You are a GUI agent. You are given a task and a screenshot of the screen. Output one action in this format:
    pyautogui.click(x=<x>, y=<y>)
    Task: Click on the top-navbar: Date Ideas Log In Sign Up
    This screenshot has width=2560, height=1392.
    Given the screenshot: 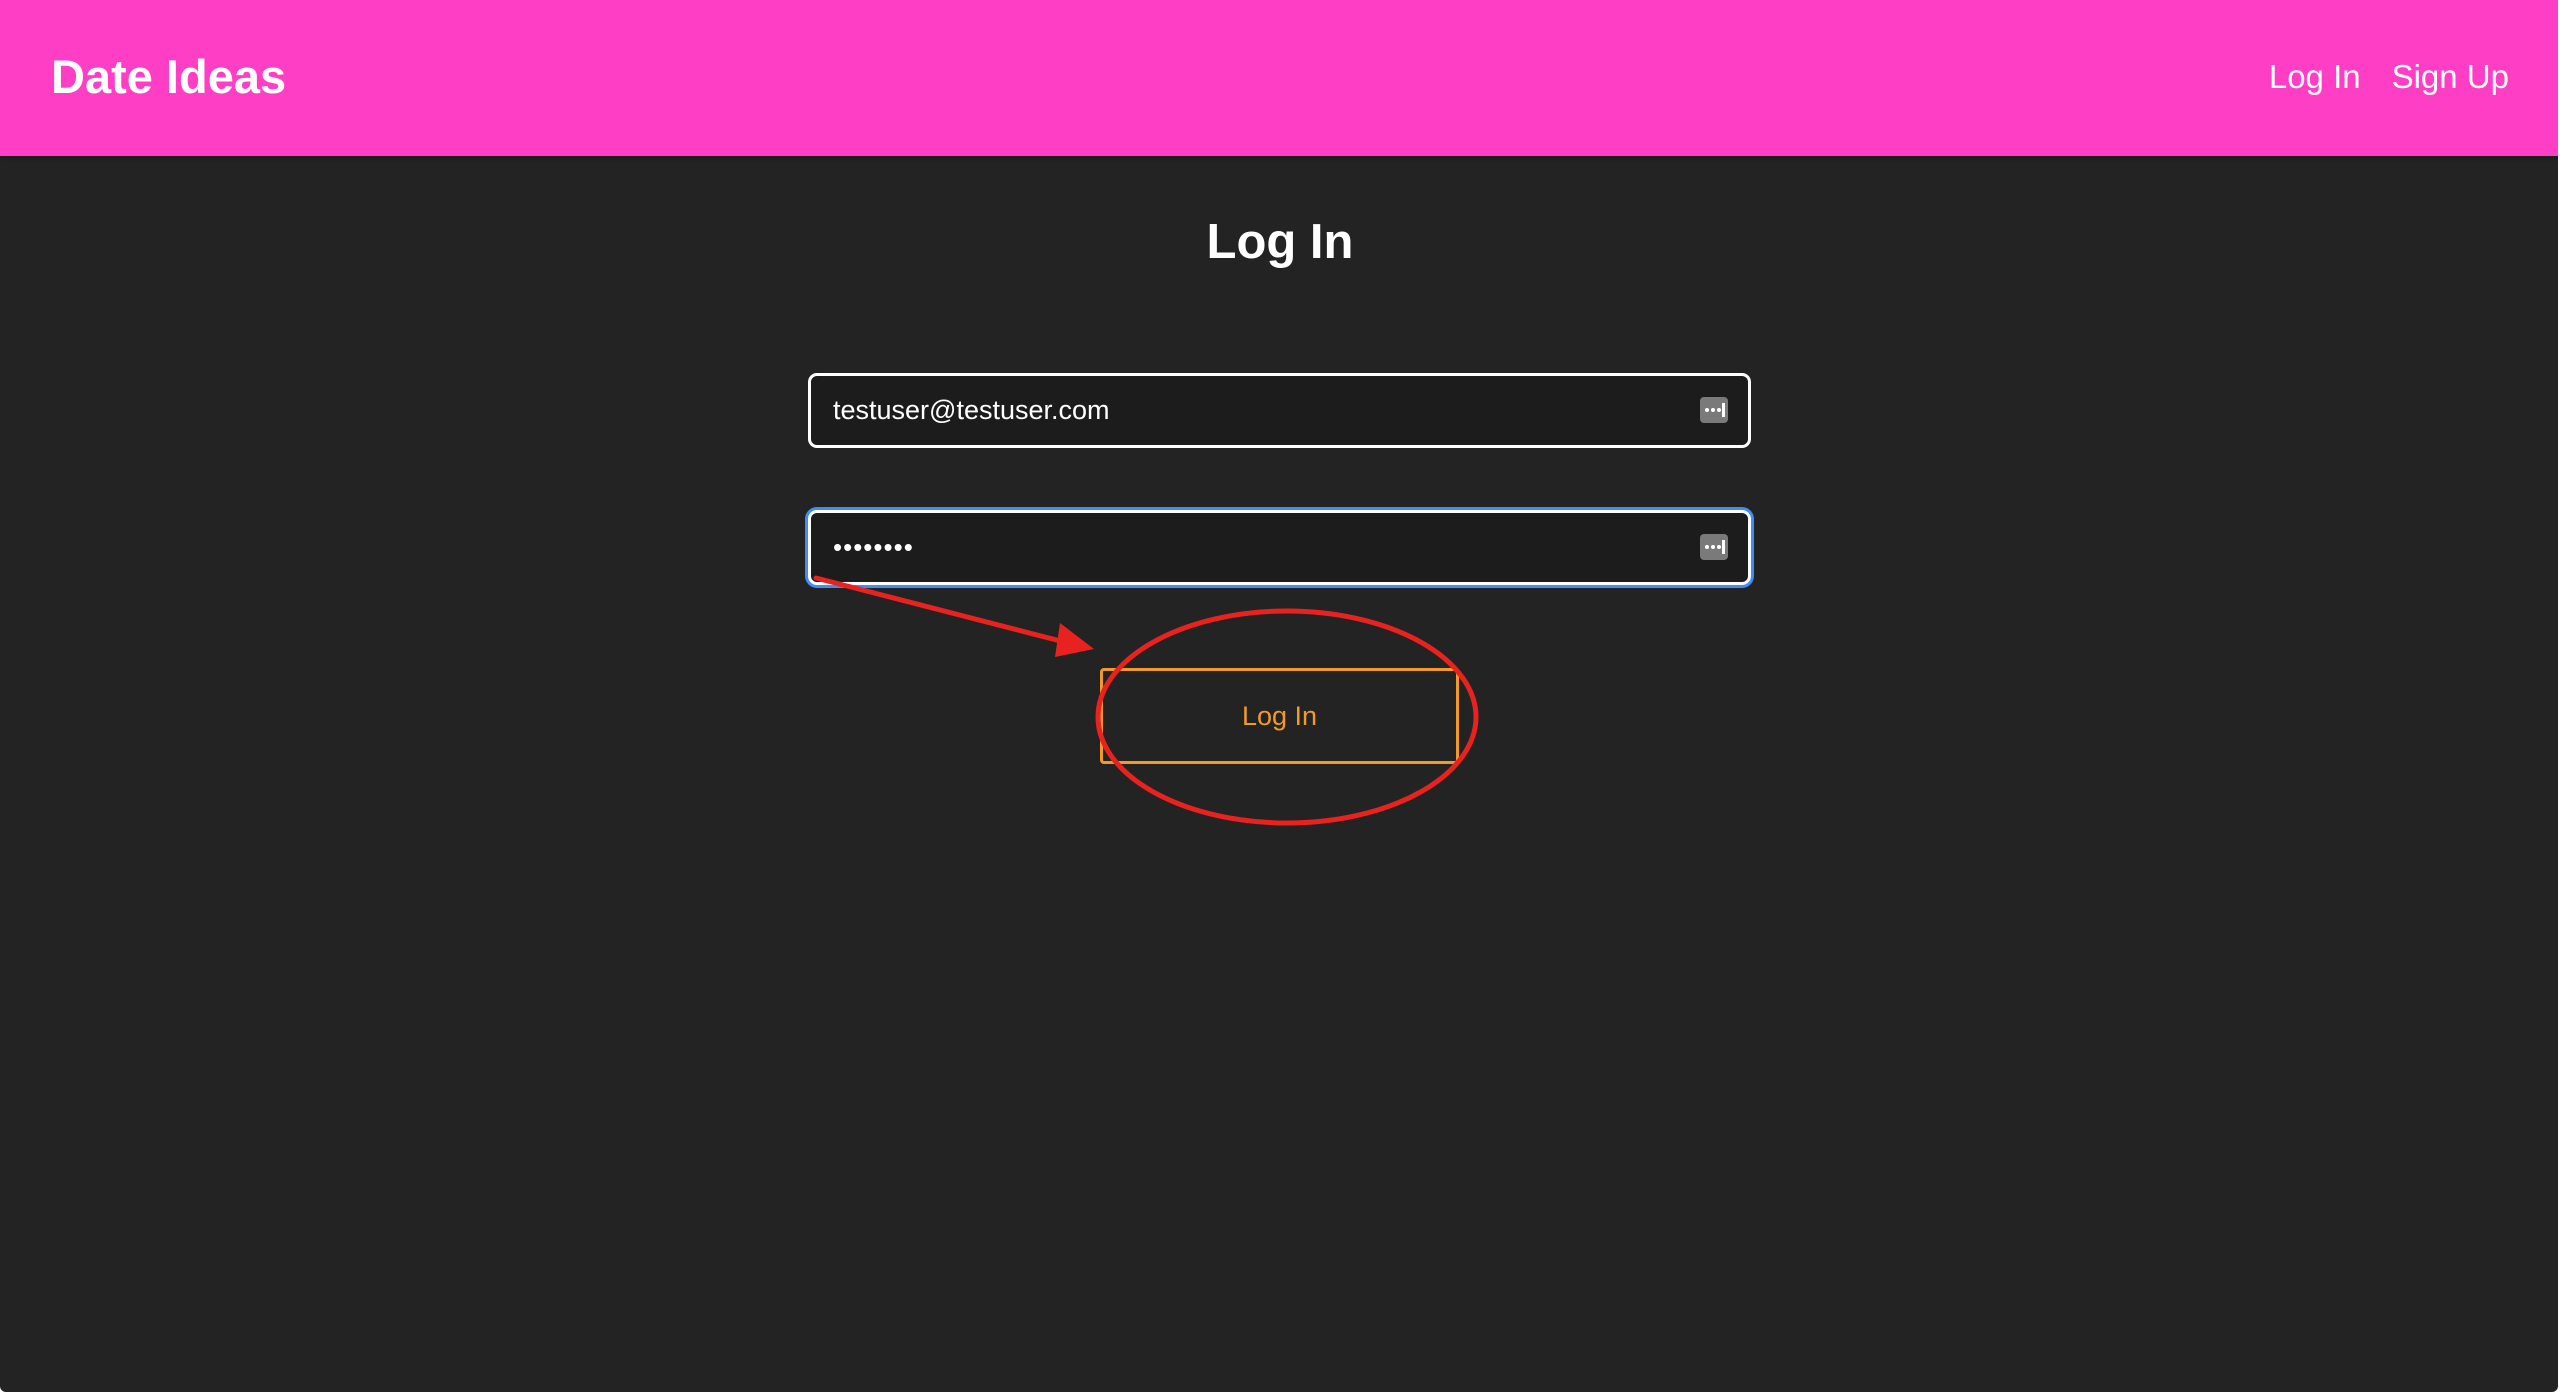 What is the action you would take?
    pyautogui.click(x=1279, y=78)
    